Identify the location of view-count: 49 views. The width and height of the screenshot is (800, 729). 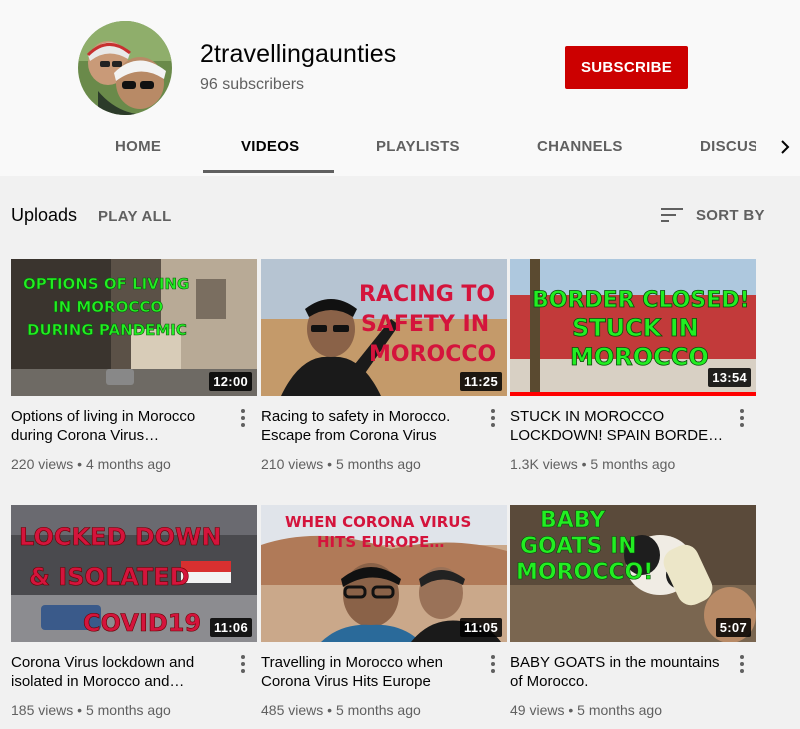
(537, 710).